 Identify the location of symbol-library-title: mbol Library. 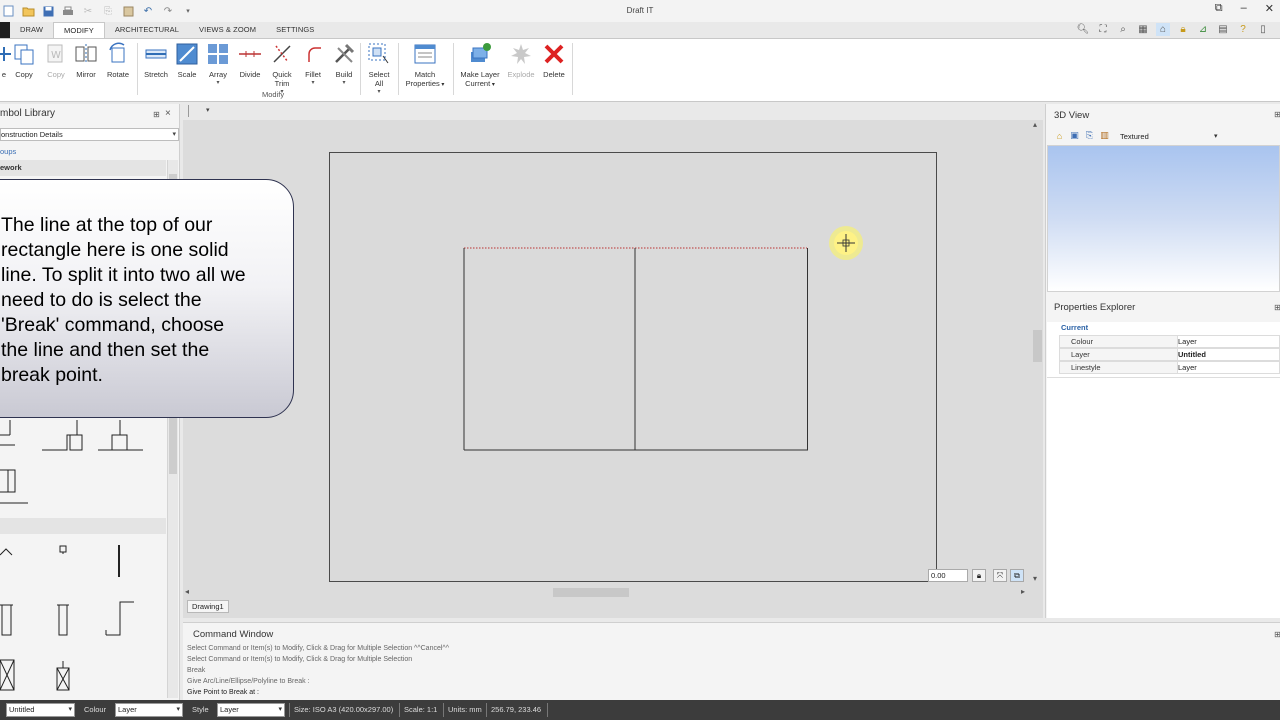
(28, 113).